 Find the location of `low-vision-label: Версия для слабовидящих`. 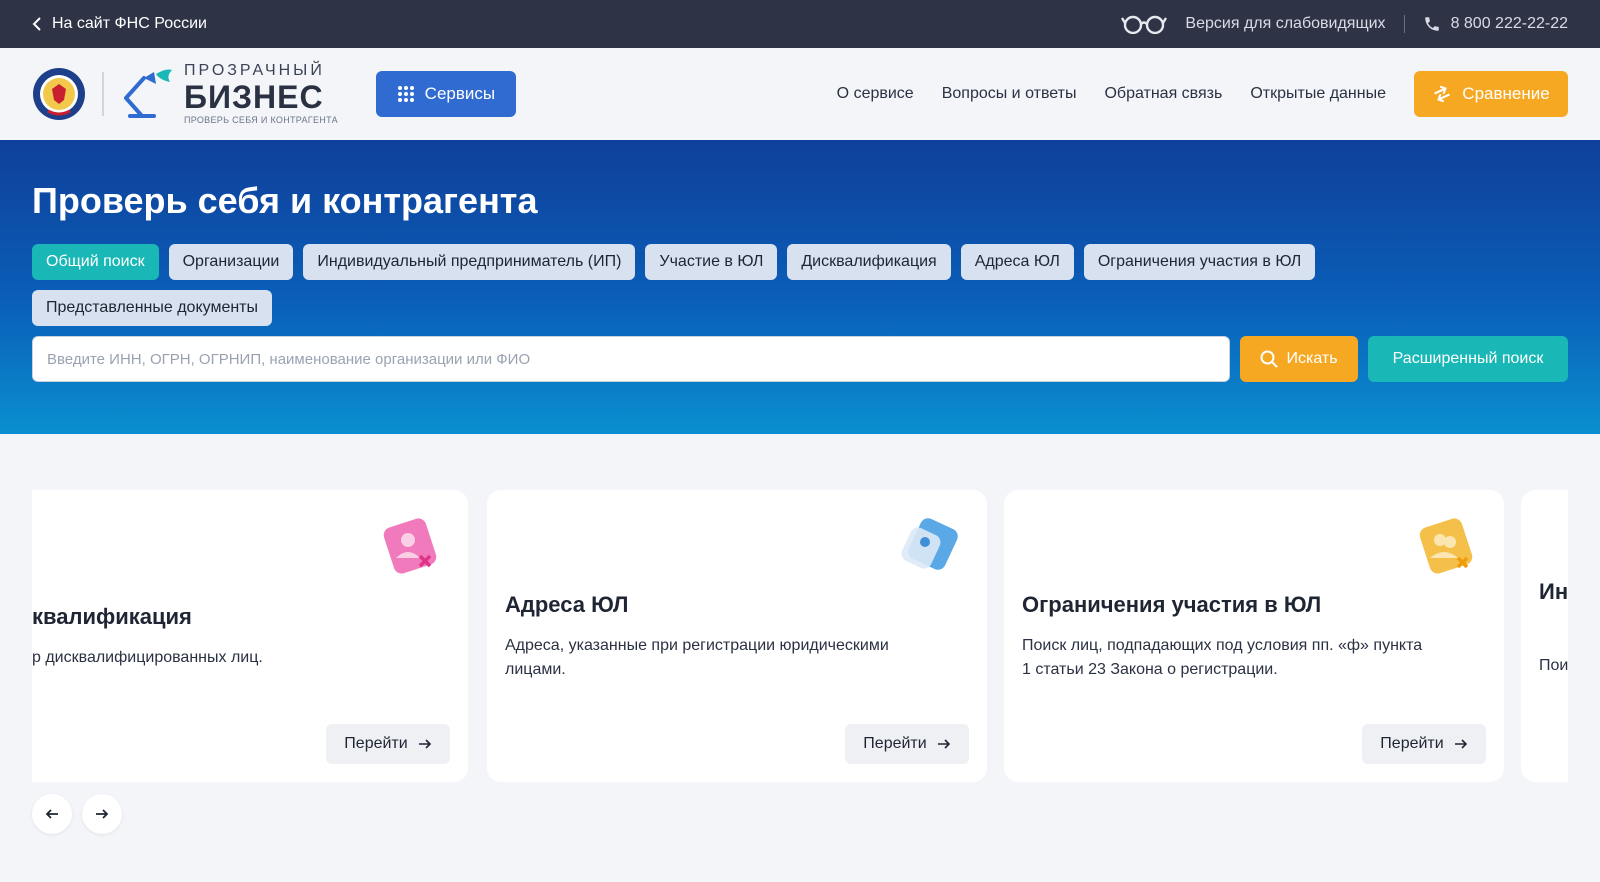

low-vision-label: Версия для слабовидящих is located at coordinates (1285, 23).